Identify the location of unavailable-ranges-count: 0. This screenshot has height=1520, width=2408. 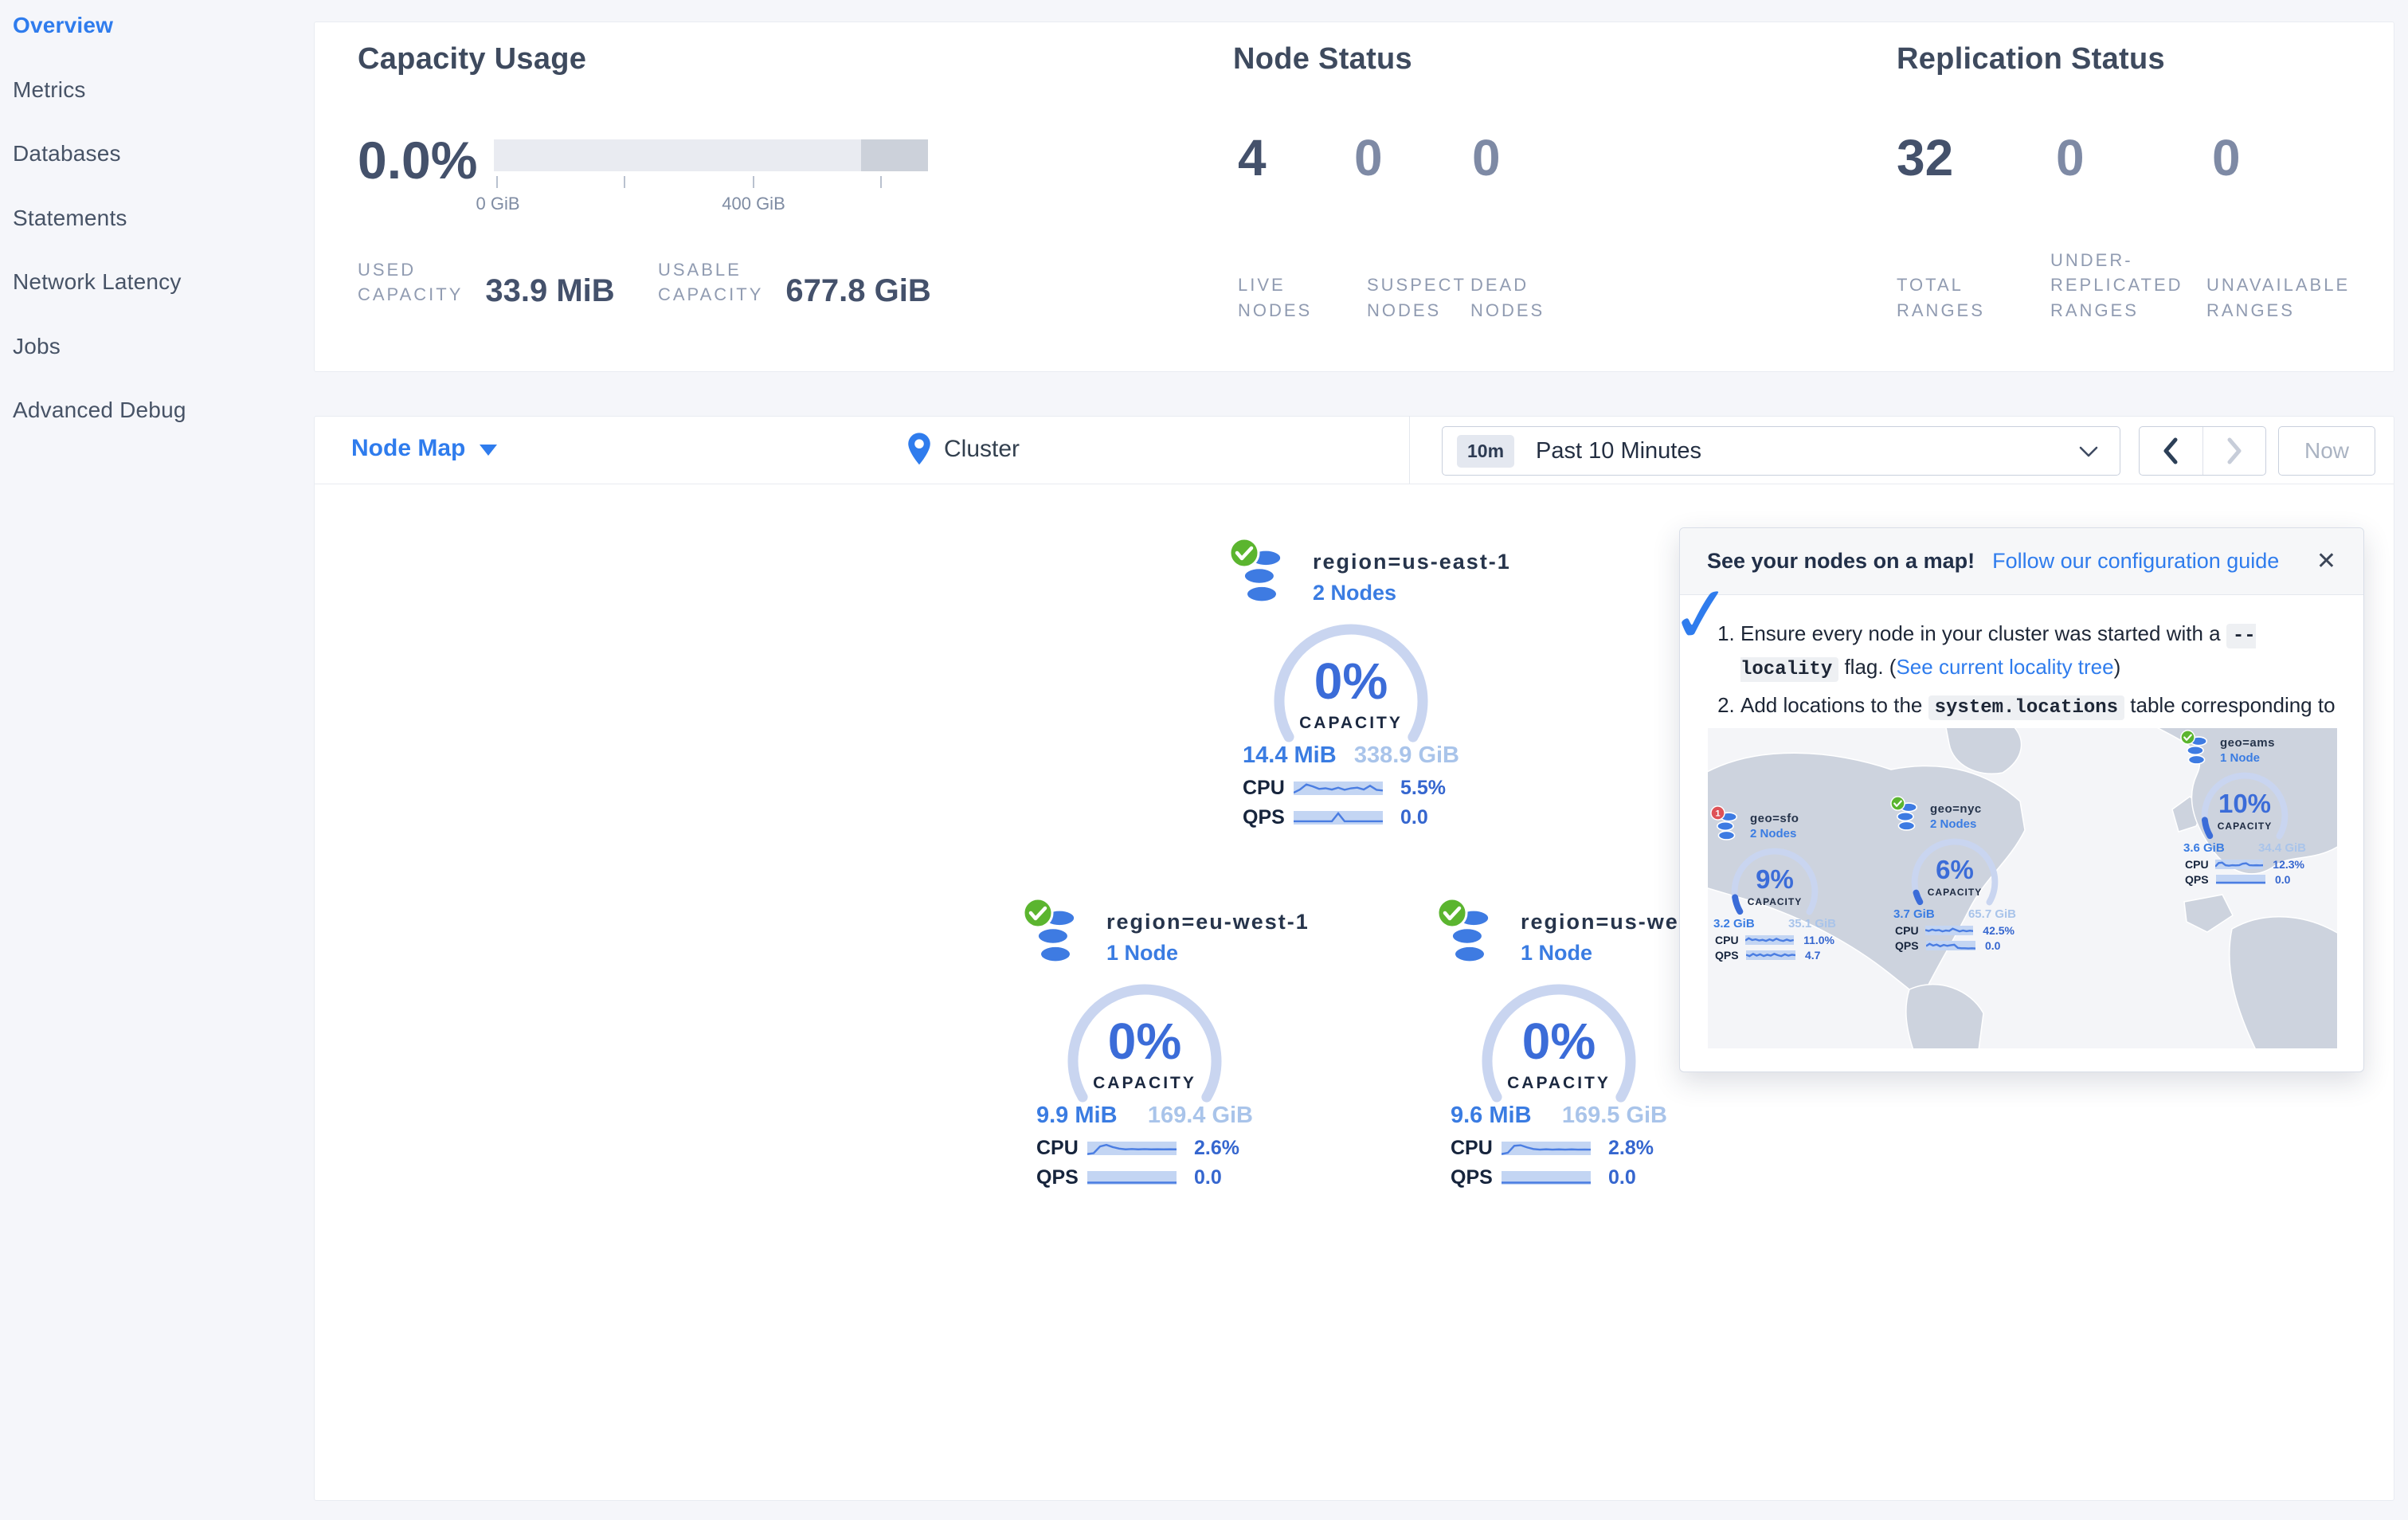
(2226, 158).